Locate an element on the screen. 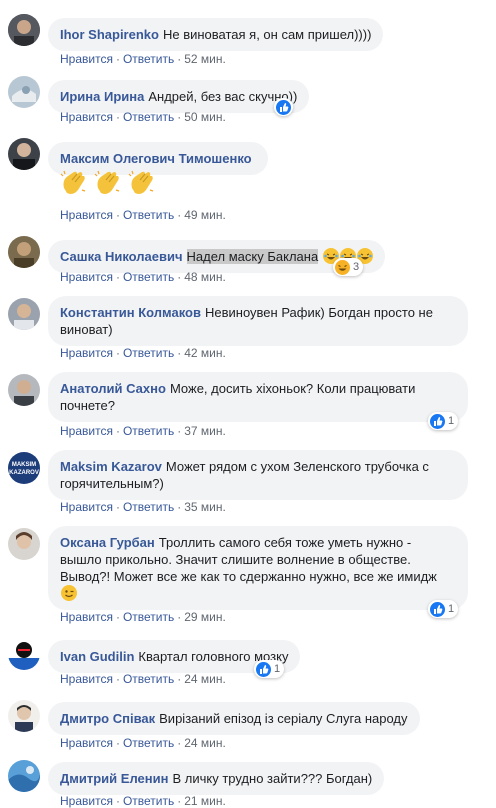 The height and width of the screenshot is (808, 496). avatar: MAKSIM KAZAROV is located at coordinates (24, 468).